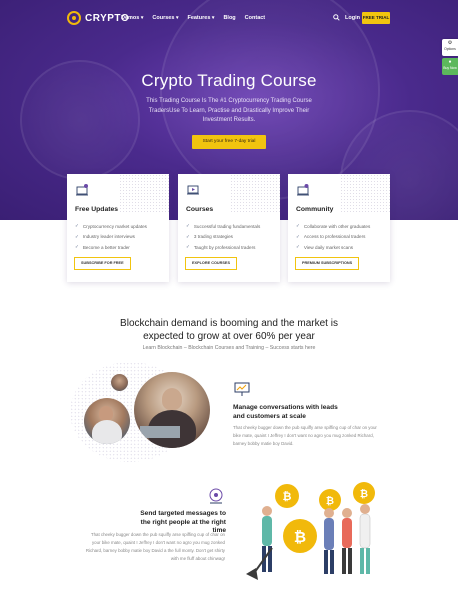 The height and width of the screenshot is (600, 458). Describe the element at coordinates (132, 18) in the screenshot. I see `menu-item-demos: Demos ▾` at that location.